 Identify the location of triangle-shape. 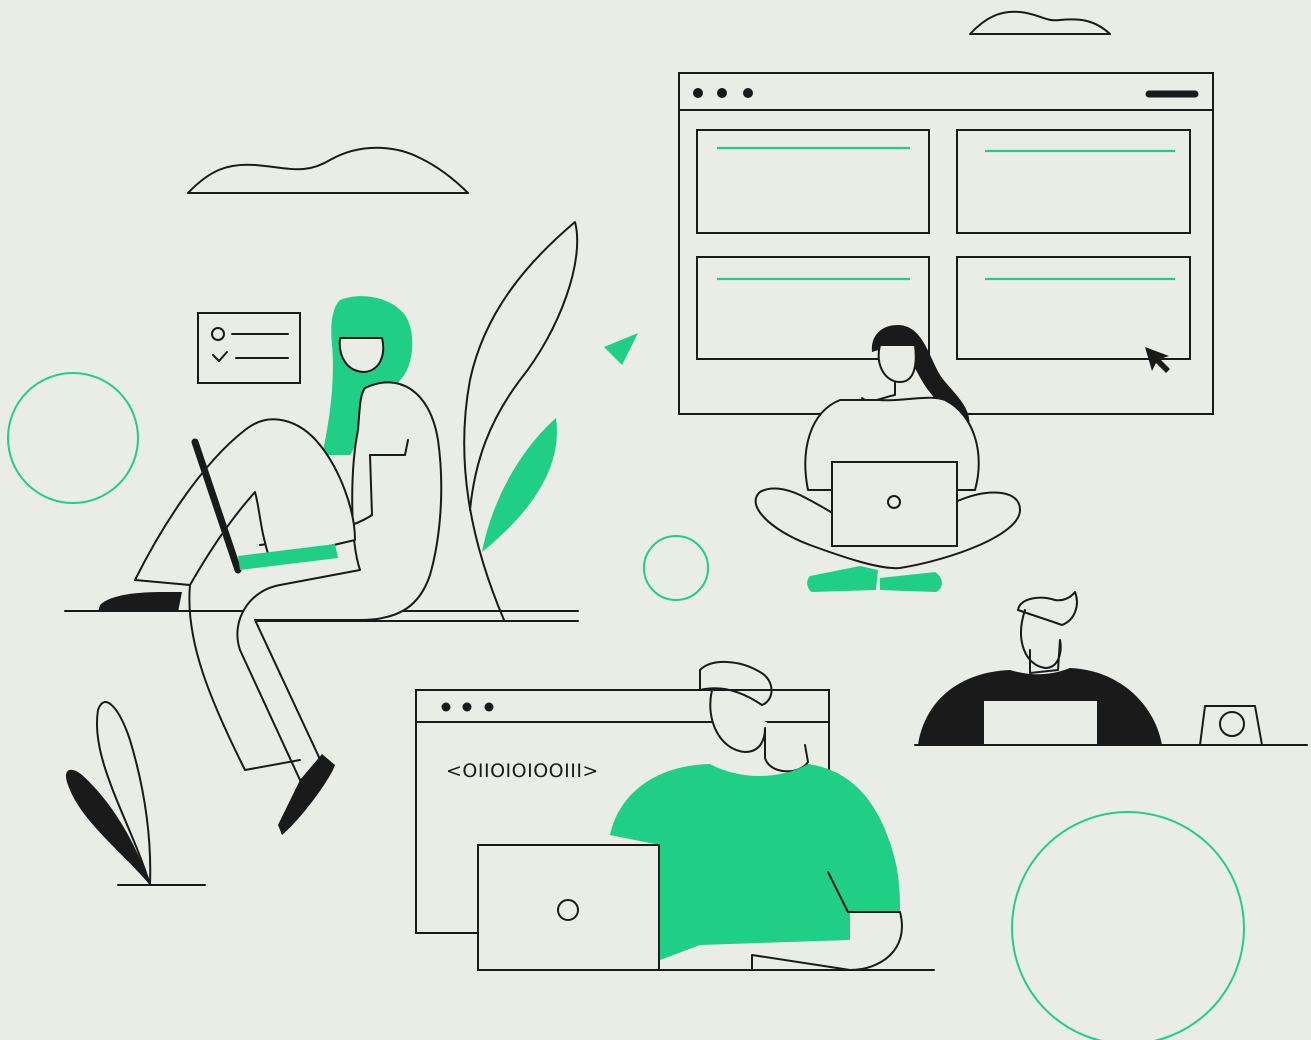
(621, 349).